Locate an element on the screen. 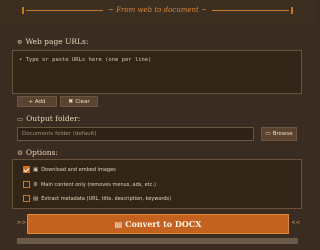 The image size is (320, 250). header-divider: ~ From web to document ~ is located at coordinates (157, 10).